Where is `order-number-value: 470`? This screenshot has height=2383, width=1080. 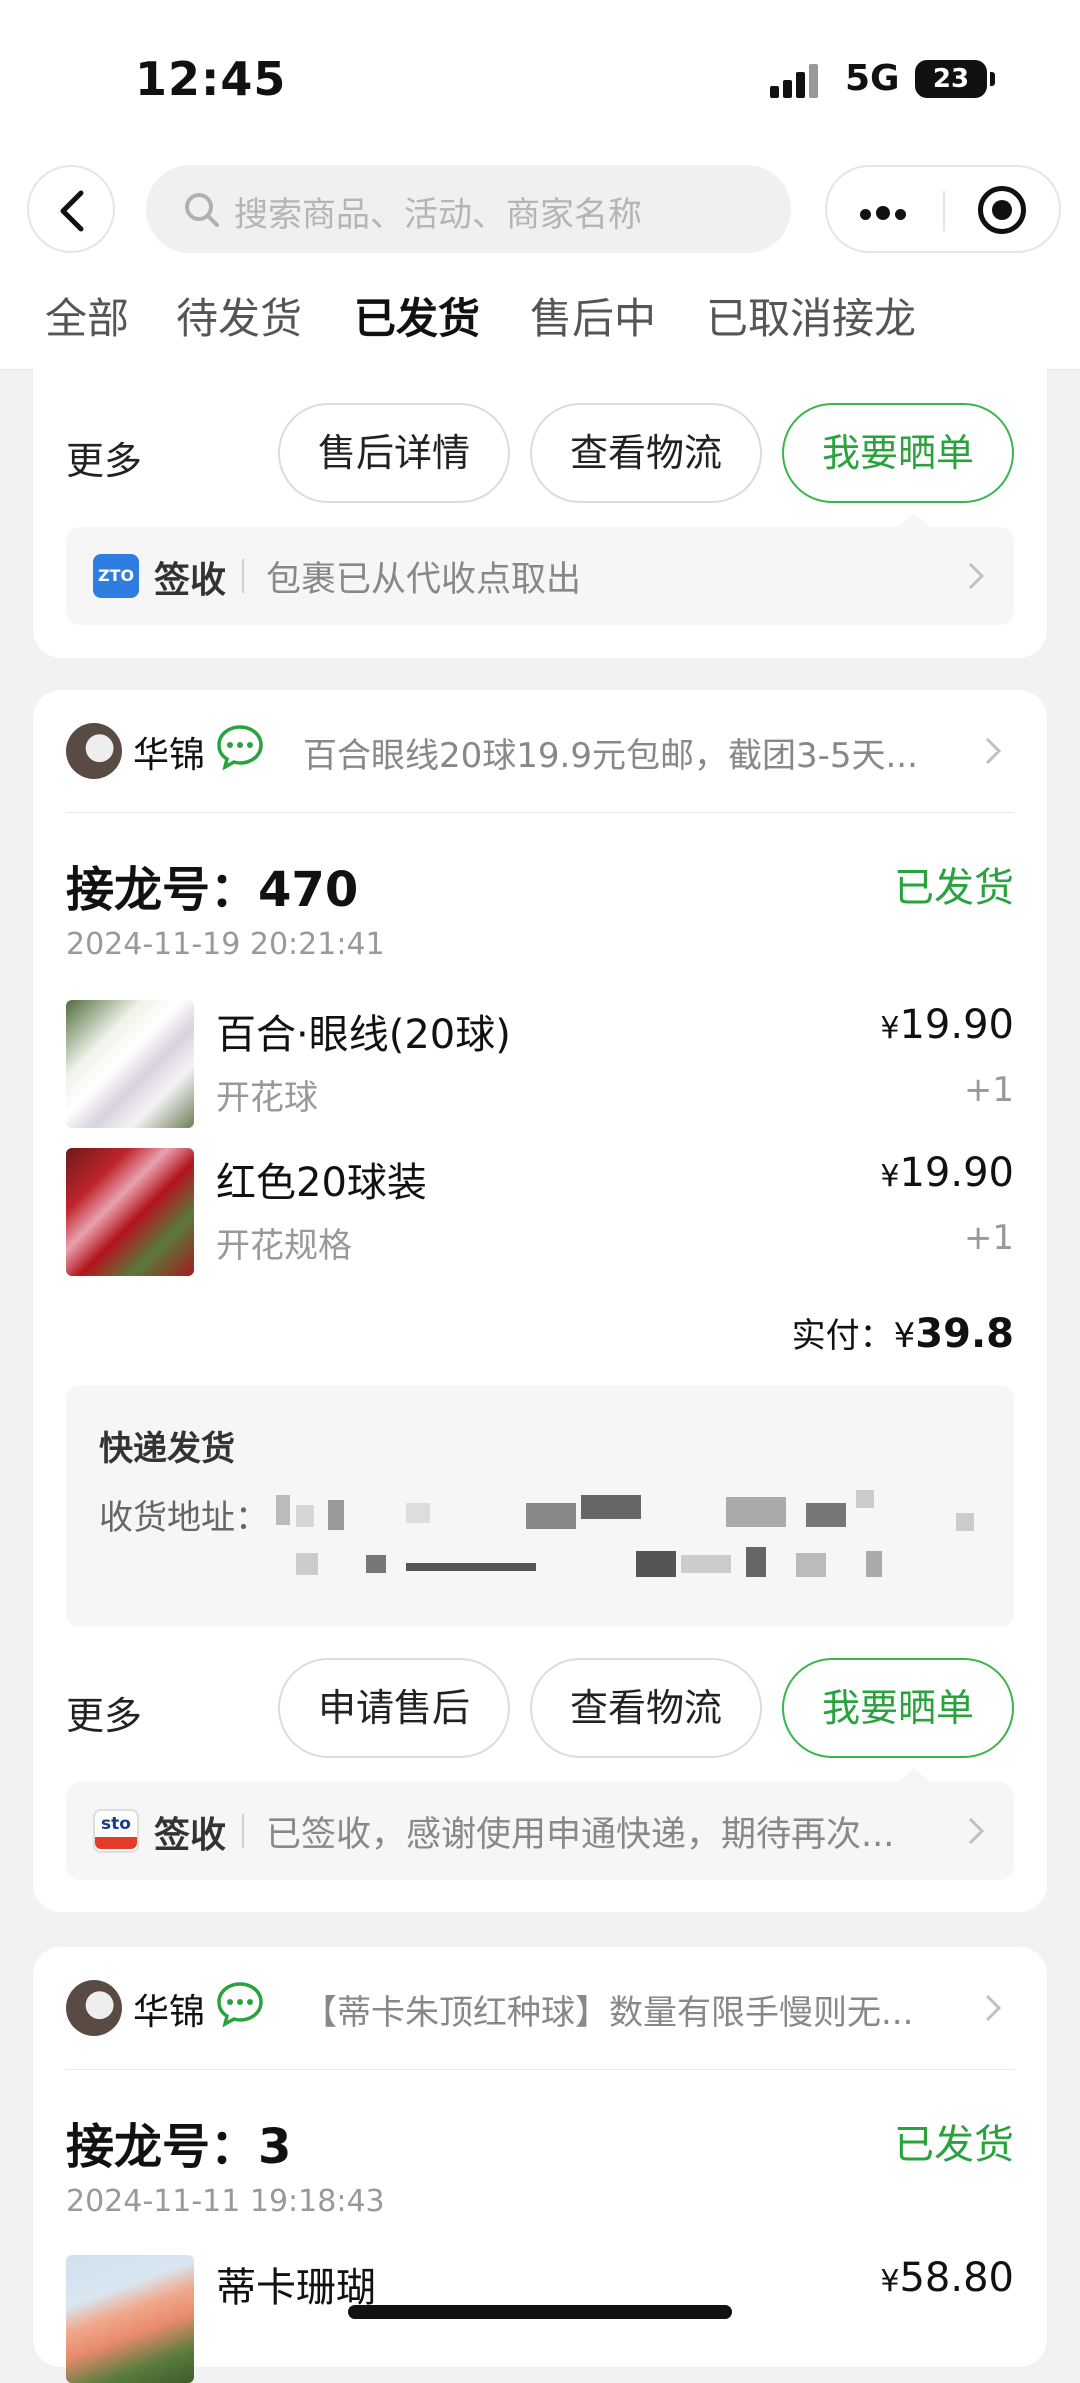 order-number-value: 470 is located at coordinates (308, 890).